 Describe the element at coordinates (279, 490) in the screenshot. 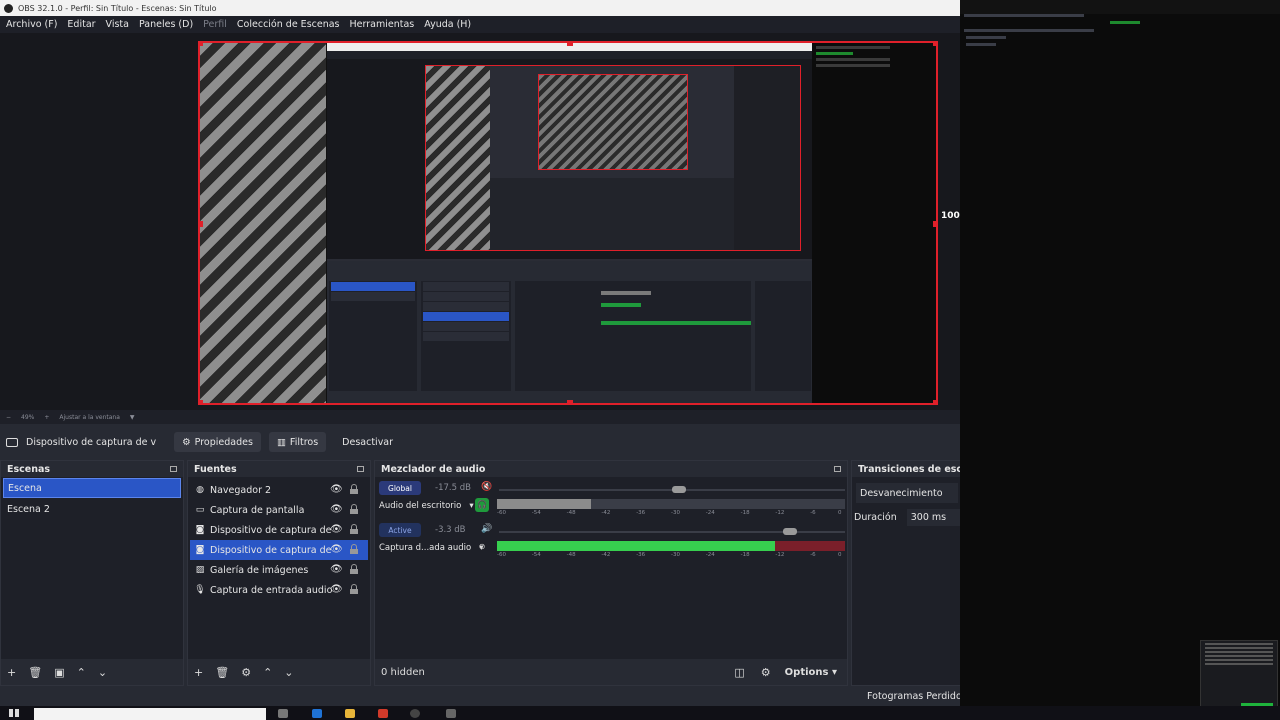

I see `source-item: ◍ Navegador 2 👁` at that location.